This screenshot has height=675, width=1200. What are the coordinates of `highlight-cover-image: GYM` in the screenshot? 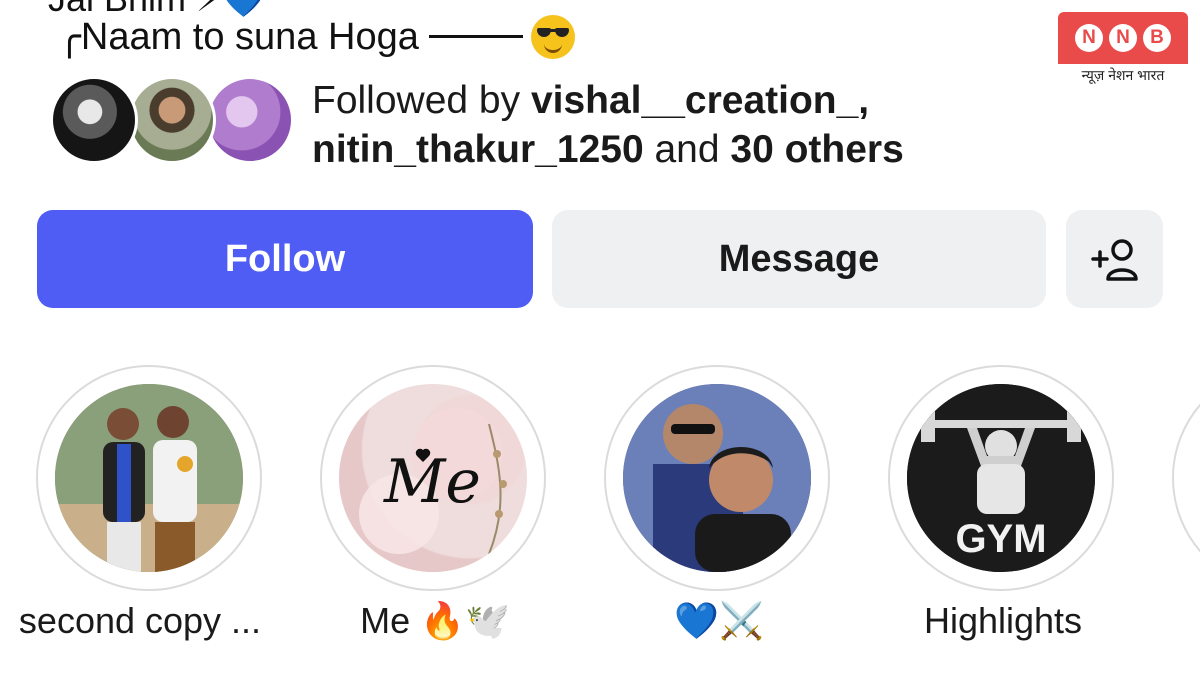 It's located at (1001, 478).